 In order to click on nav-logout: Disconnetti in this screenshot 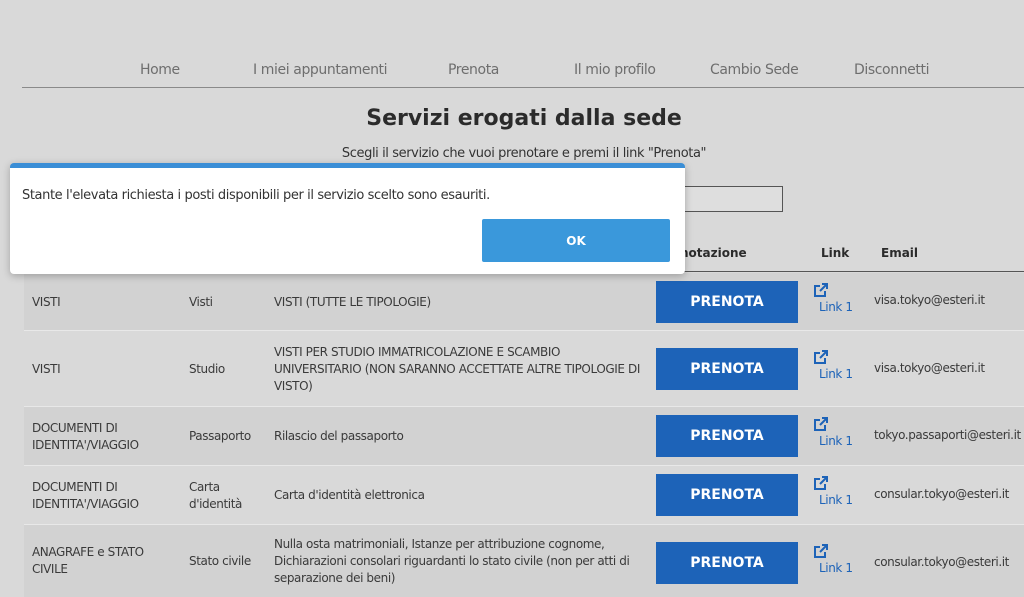, I will do `click(891, 70)`.